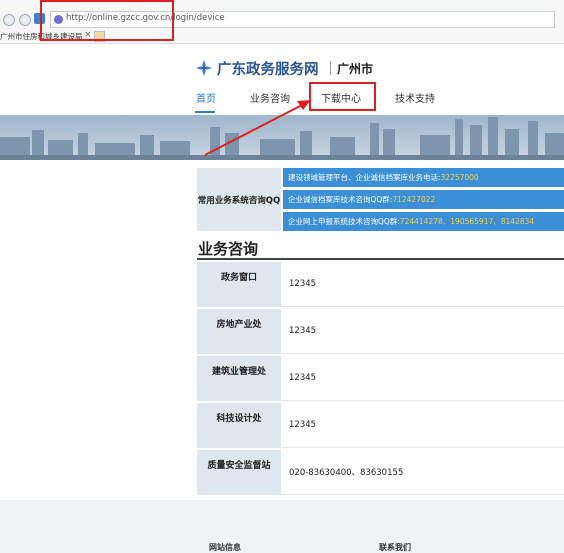 This screenshot has width=564, height=553. I want to click on table-row: 科技设计处 12345, so click(380, 425).